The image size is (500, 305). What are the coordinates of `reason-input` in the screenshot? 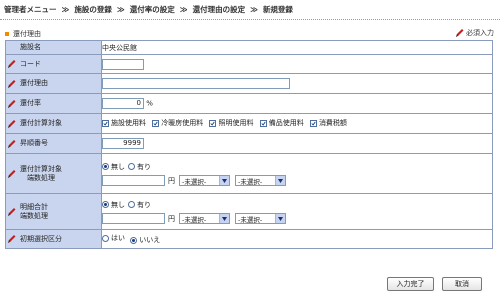 It's located at (196, 83).